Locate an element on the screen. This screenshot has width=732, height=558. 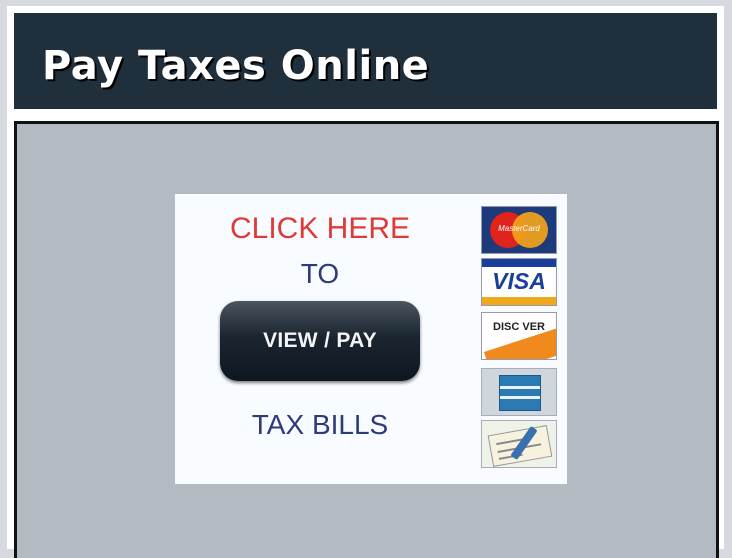
visa-label: VISA is located at coordinates (519, 281).